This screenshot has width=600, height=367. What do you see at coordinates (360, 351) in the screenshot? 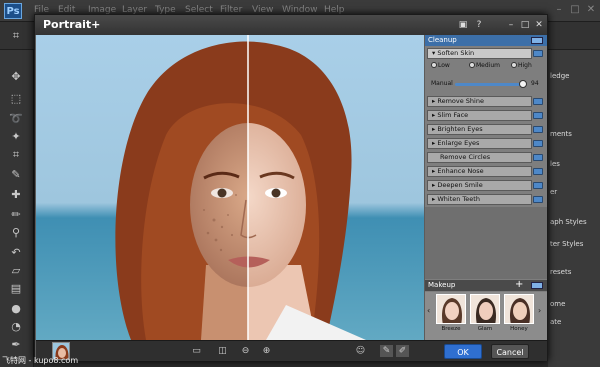
I see `face-detect-icon: ☺` at bounding box center [360, 351].